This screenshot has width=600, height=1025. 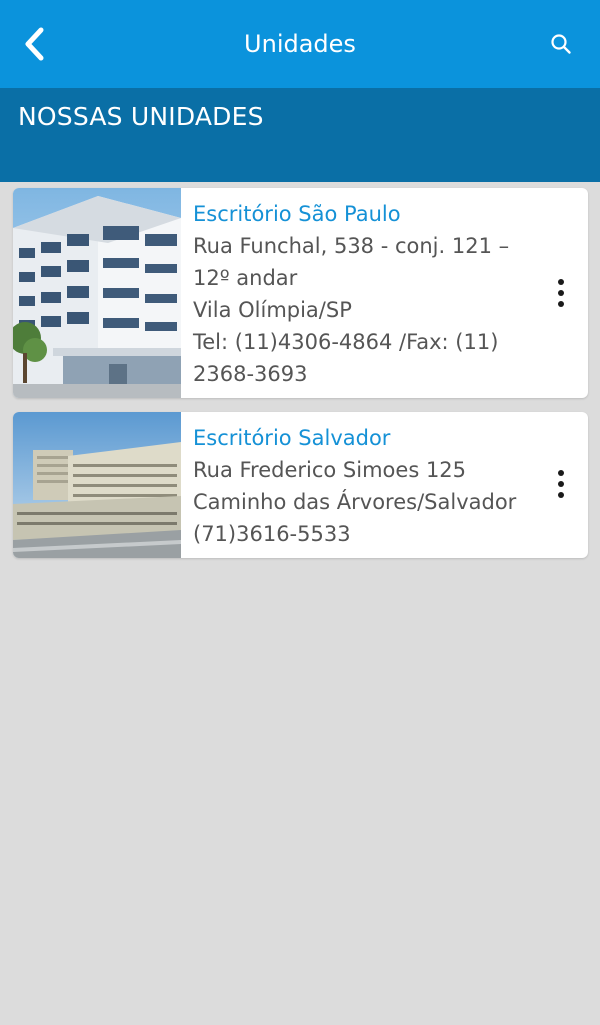 I want to click on page-title: Unidades, so click(x=300, y=44).